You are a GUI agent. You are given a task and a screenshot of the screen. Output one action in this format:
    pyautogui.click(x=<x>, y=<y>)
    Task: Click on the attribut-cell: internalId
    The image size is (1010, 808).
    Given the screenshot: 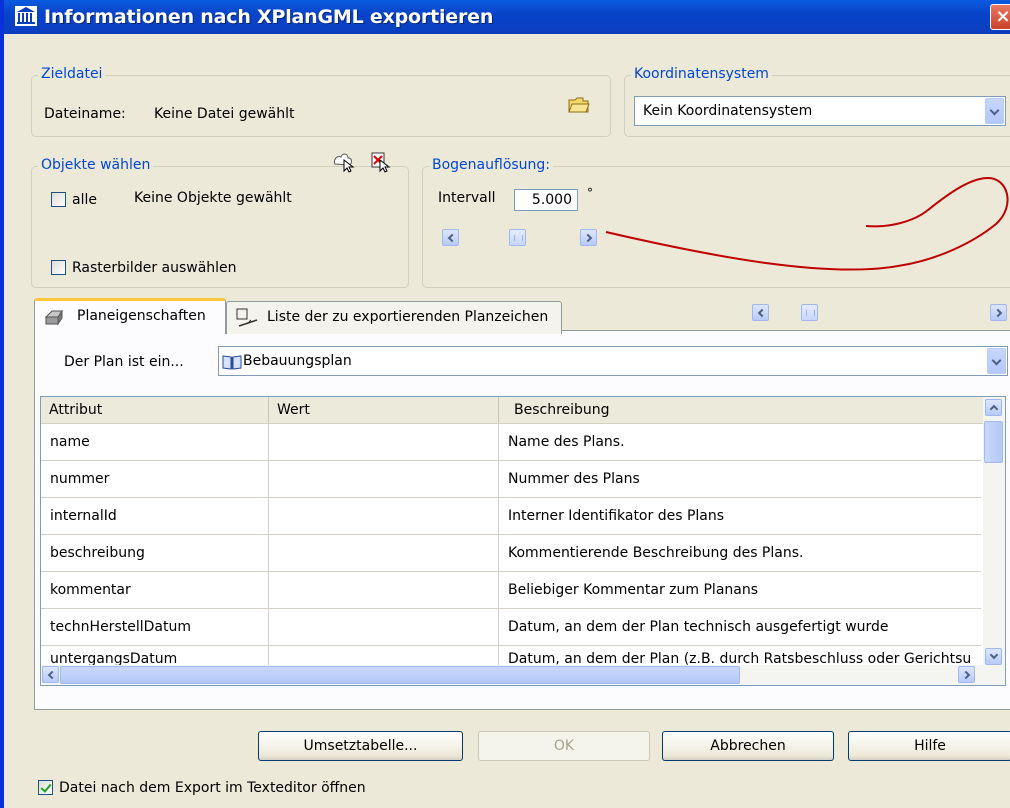 What is the action you would take?
    pyautogui.click(x=155, y=516)
    